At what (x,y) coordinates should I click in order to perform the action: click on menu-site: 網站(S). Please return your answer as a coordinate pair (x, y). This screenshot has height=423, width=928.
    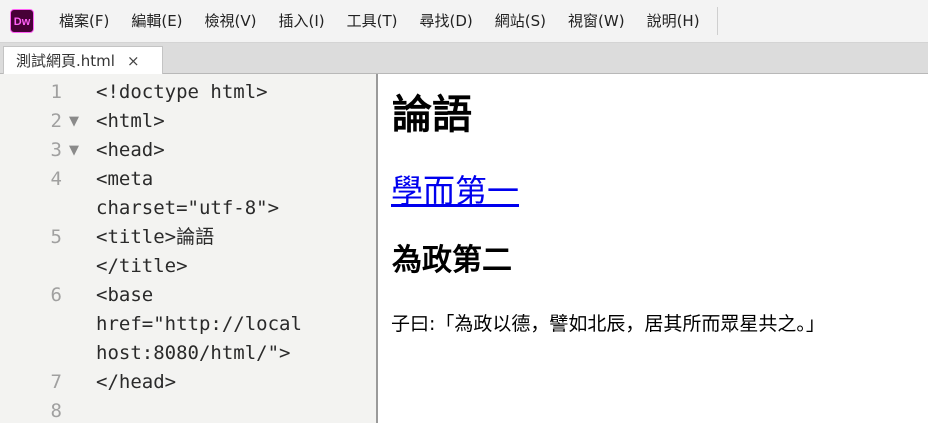
    Looking at the image, I should click on (520, 21).